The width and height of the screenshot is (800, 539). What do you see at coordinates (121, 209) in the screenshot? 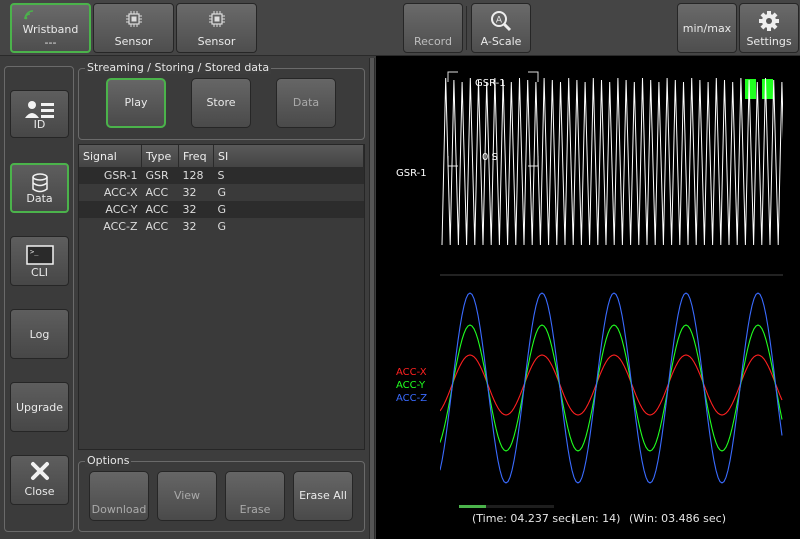
I see `cell-signal: ACC-Y` at bounding box center [121, 209].